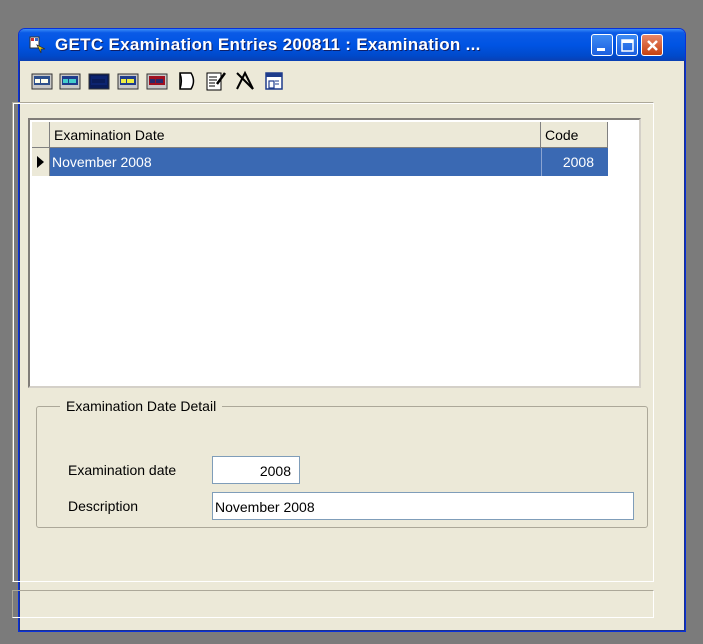 Image resolution: width=703 pixels, height=644 pixels. What do you see at coordinates (601, 49) in the screenshot?
I see `minimize-icon` at bounding box center [601, 49].